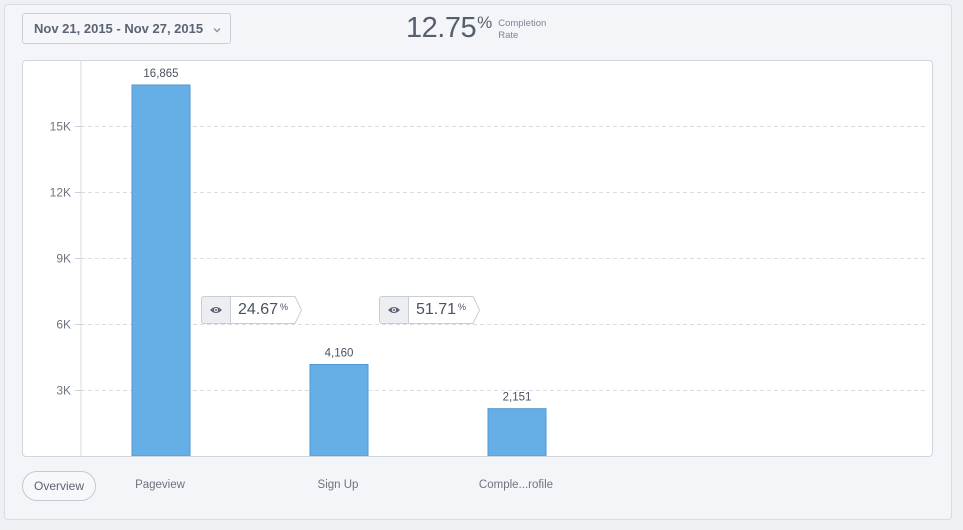  What do you see at coordinates (160, 485) in the screenshot?
I see `step-label-pageview: Pageview` at bounding box center [160, 485].